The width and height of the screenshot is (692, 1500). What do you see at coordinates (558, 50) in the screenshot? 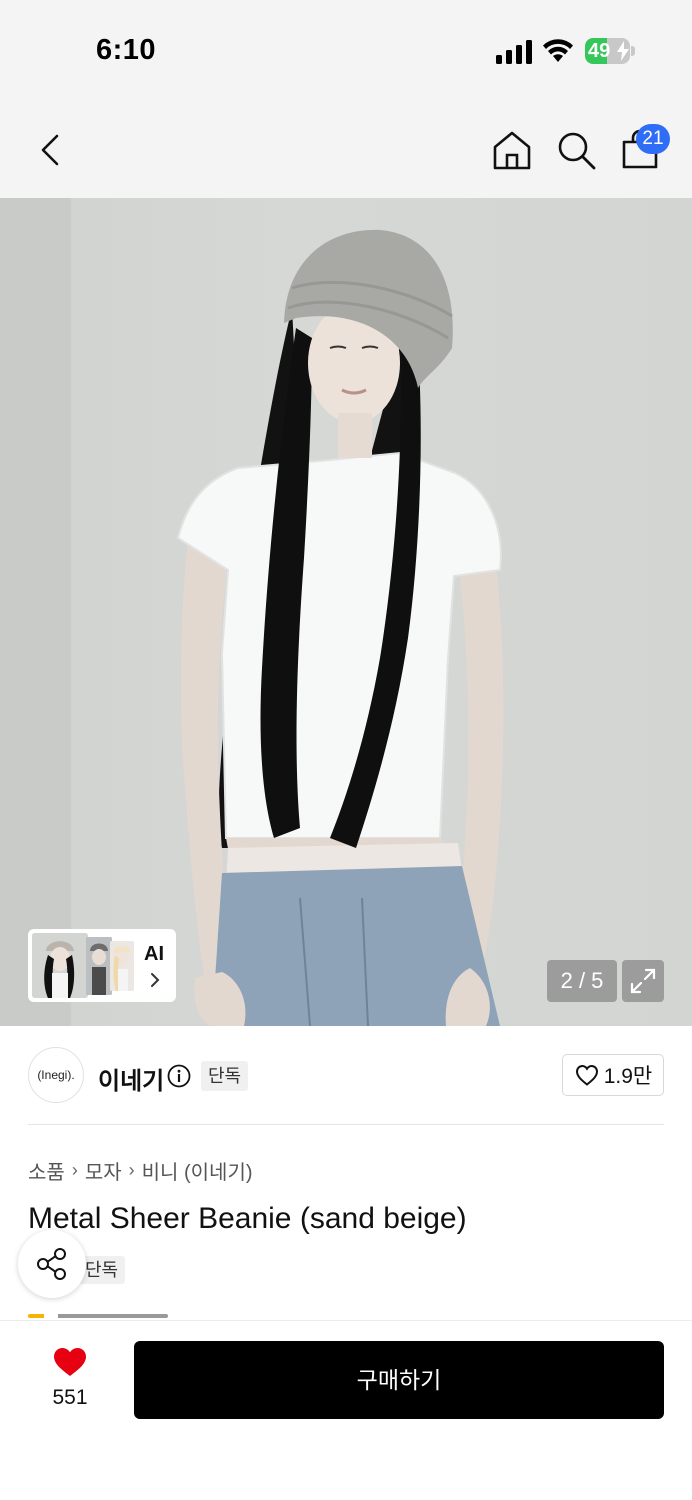
I see `wifi-icon` at bounding box center [558, 50].